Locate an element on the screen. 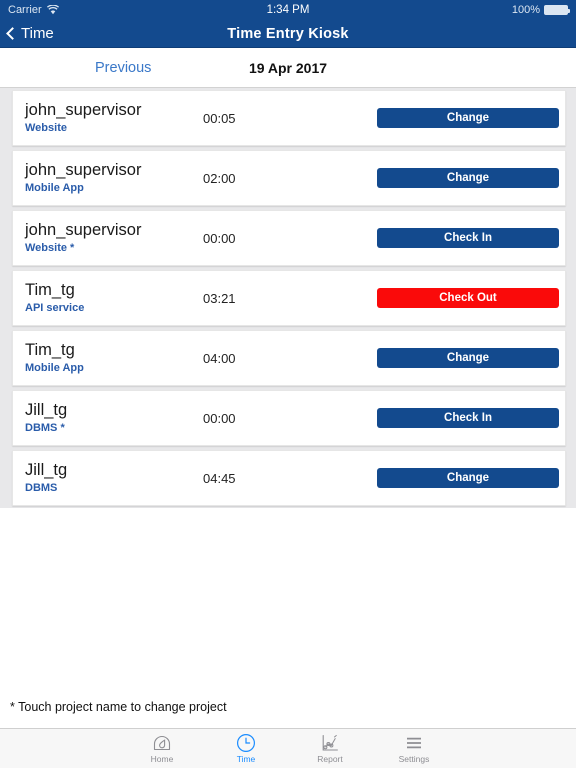 The image size is (576, 768). entry-user-cell: john_supervisor Website * is located at coordinates (108, 238).